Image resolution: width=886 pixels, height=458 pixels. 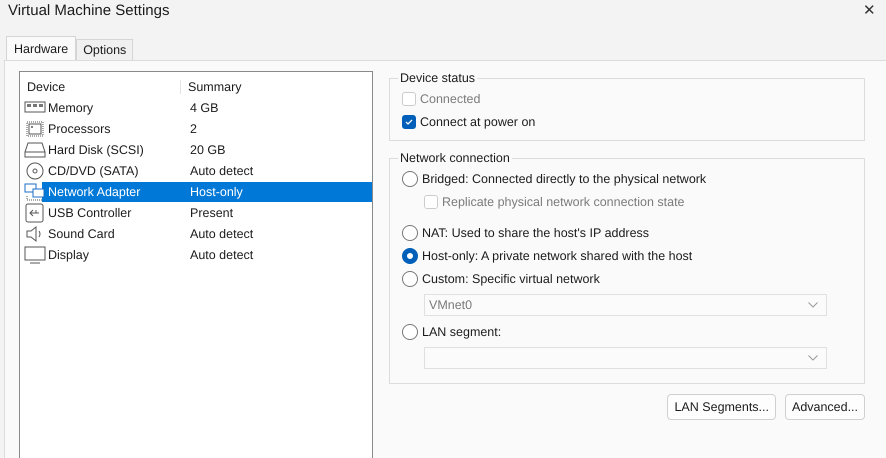 I want to click on group-title: Device status, so click(x=437, y=78).